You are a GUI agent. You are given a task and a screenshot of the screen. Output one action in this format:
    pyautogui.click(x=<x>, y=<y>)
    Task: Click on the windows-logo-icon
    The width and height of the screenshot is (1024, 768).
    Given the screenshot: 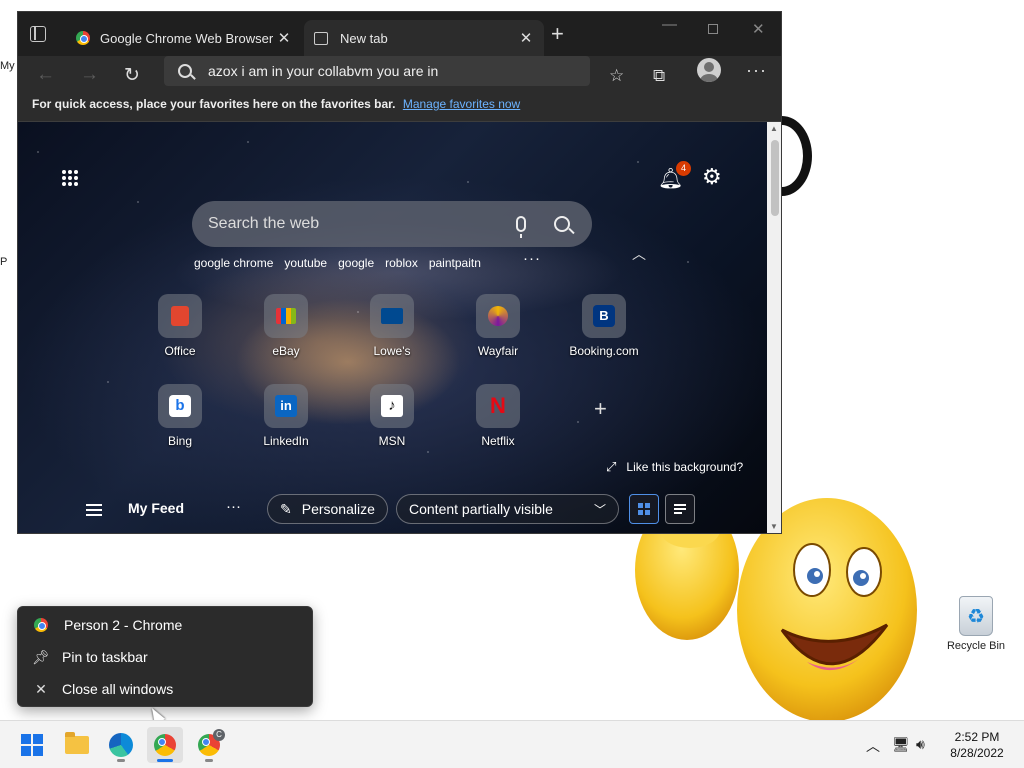 What is the action you would take?
    pyautogui.click(x=32, y=745)
    